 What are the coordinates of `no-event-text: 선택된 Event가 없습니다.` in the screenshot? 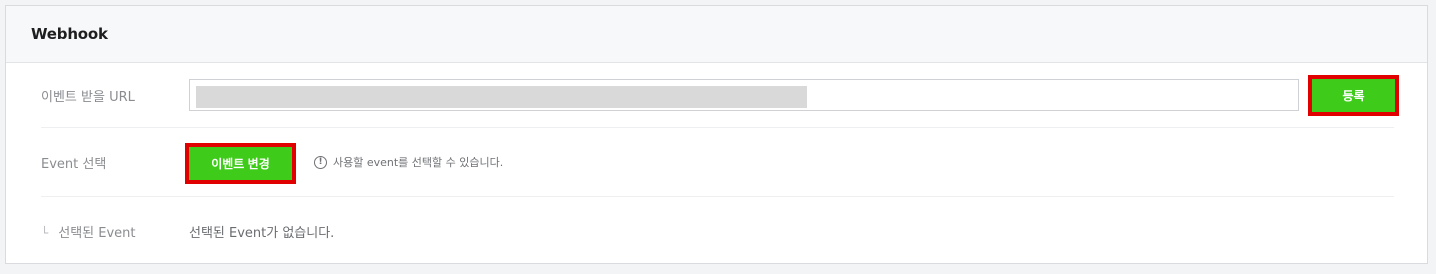 It's located at (262, 233).